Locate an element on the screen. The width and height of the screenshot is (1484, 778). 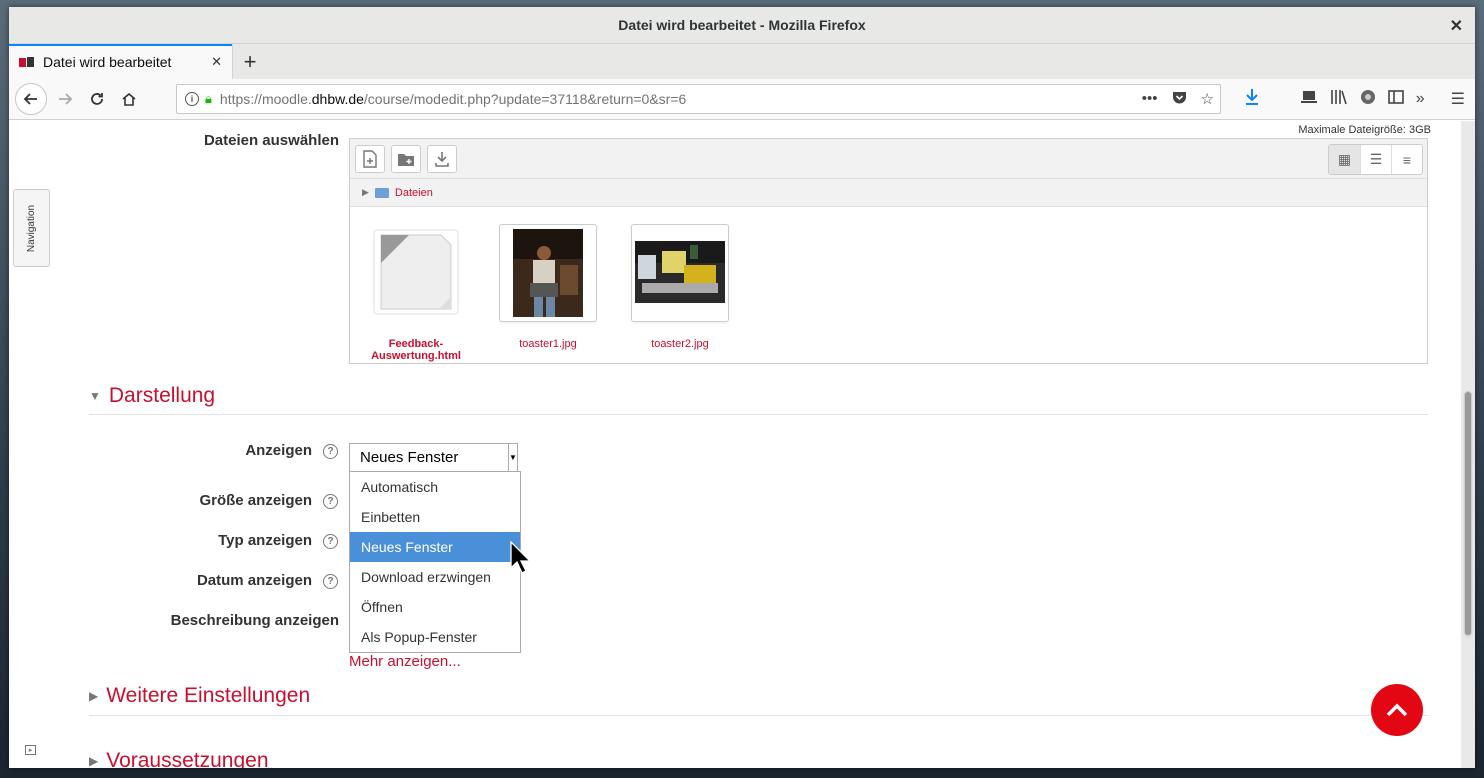
display-select: Neues Fenster ▼ is located at coordinates (433, 457).